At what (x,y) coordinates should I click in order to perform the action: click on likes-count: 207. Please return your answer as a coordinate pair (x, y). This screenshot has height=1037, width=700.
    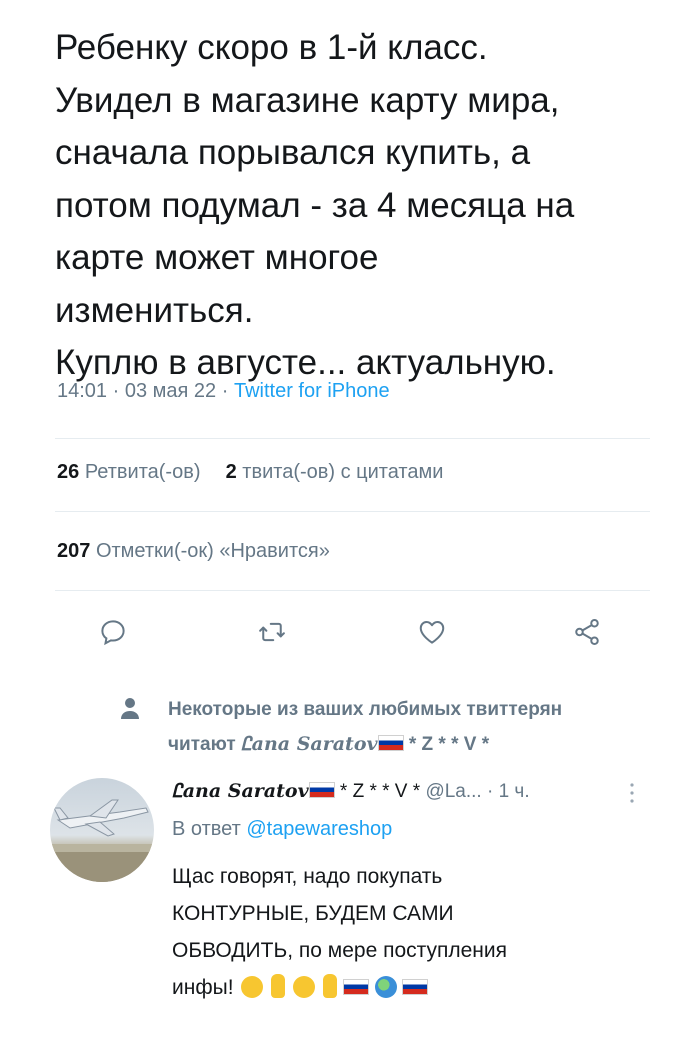
    Looking at the image, I should click on (74, 551).